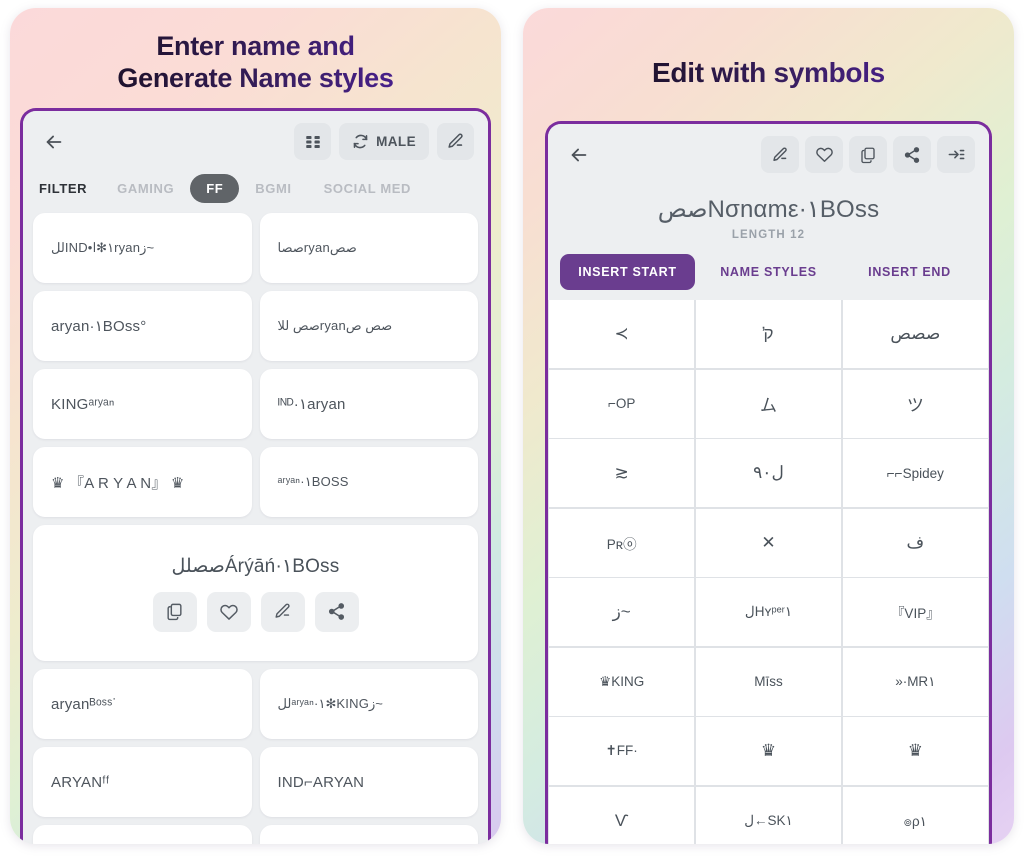 Image resolution: width=1024 pixels, height=862 pixels. Describe the element at coordinates (368, 782) in the screenshot. I see `name-card: IND⌐ARYAN` at that location.